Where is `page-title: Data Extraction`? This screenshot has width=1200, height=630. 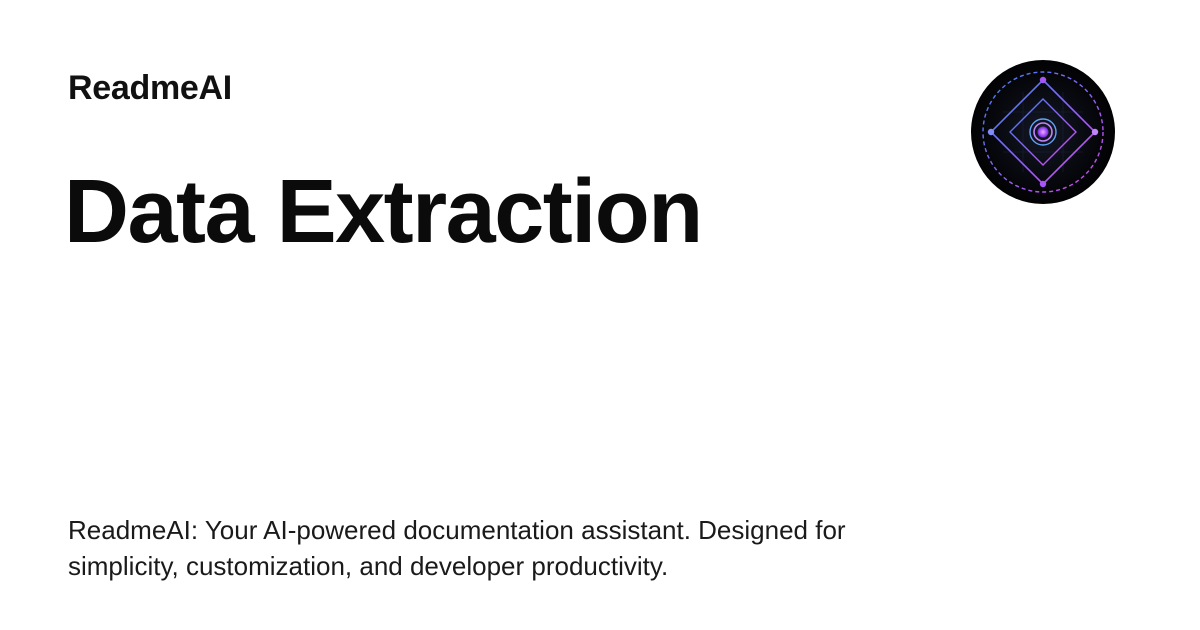
page-title: Data Extraction is located at coordinates (383, 212).